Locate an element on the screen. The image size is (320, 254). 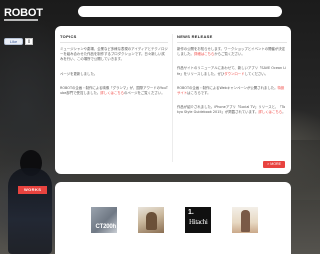
work-thumbnail: 1. Hitachi is located at coordinates (198, 220).